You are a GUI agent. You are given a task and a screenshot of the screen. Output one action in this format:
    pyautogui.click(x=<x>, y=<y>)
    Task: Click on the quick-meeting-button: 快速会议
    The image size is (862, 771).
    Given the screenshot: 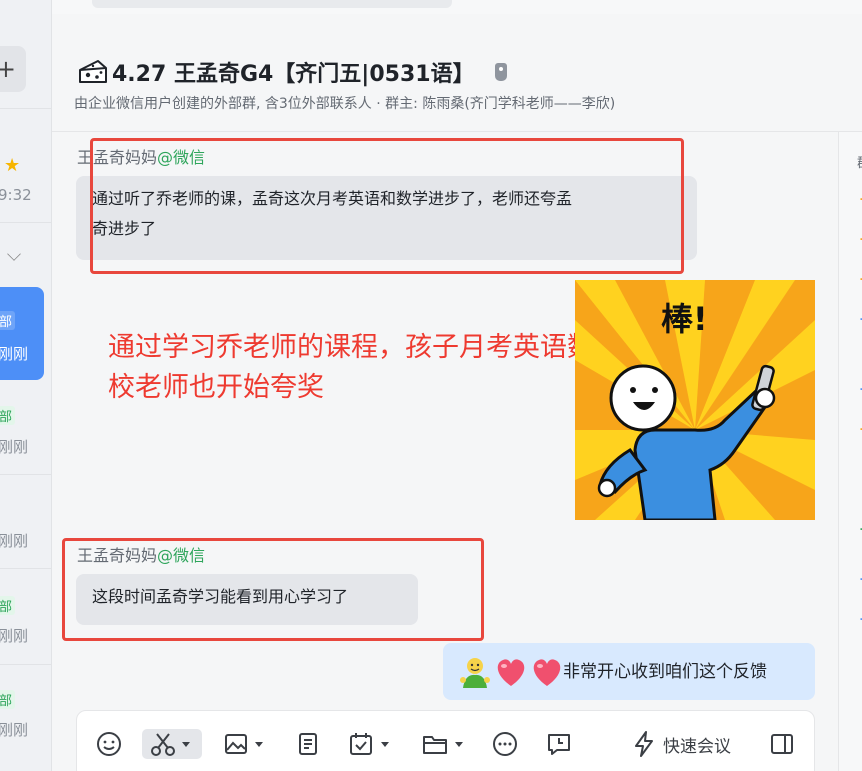 What is the action you would take?
    pyautogui.click(x=682, y=744)
    